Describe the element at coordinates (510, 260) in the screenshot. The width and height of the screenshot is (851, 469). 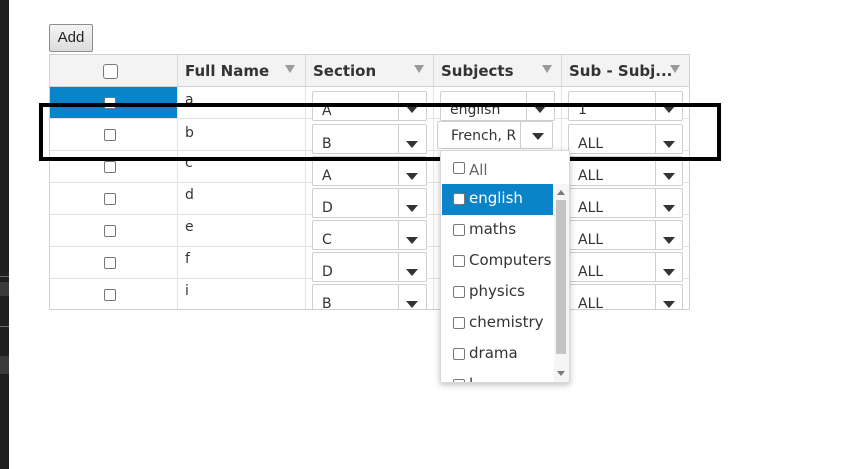
I see `option-label: Computers` at that location.